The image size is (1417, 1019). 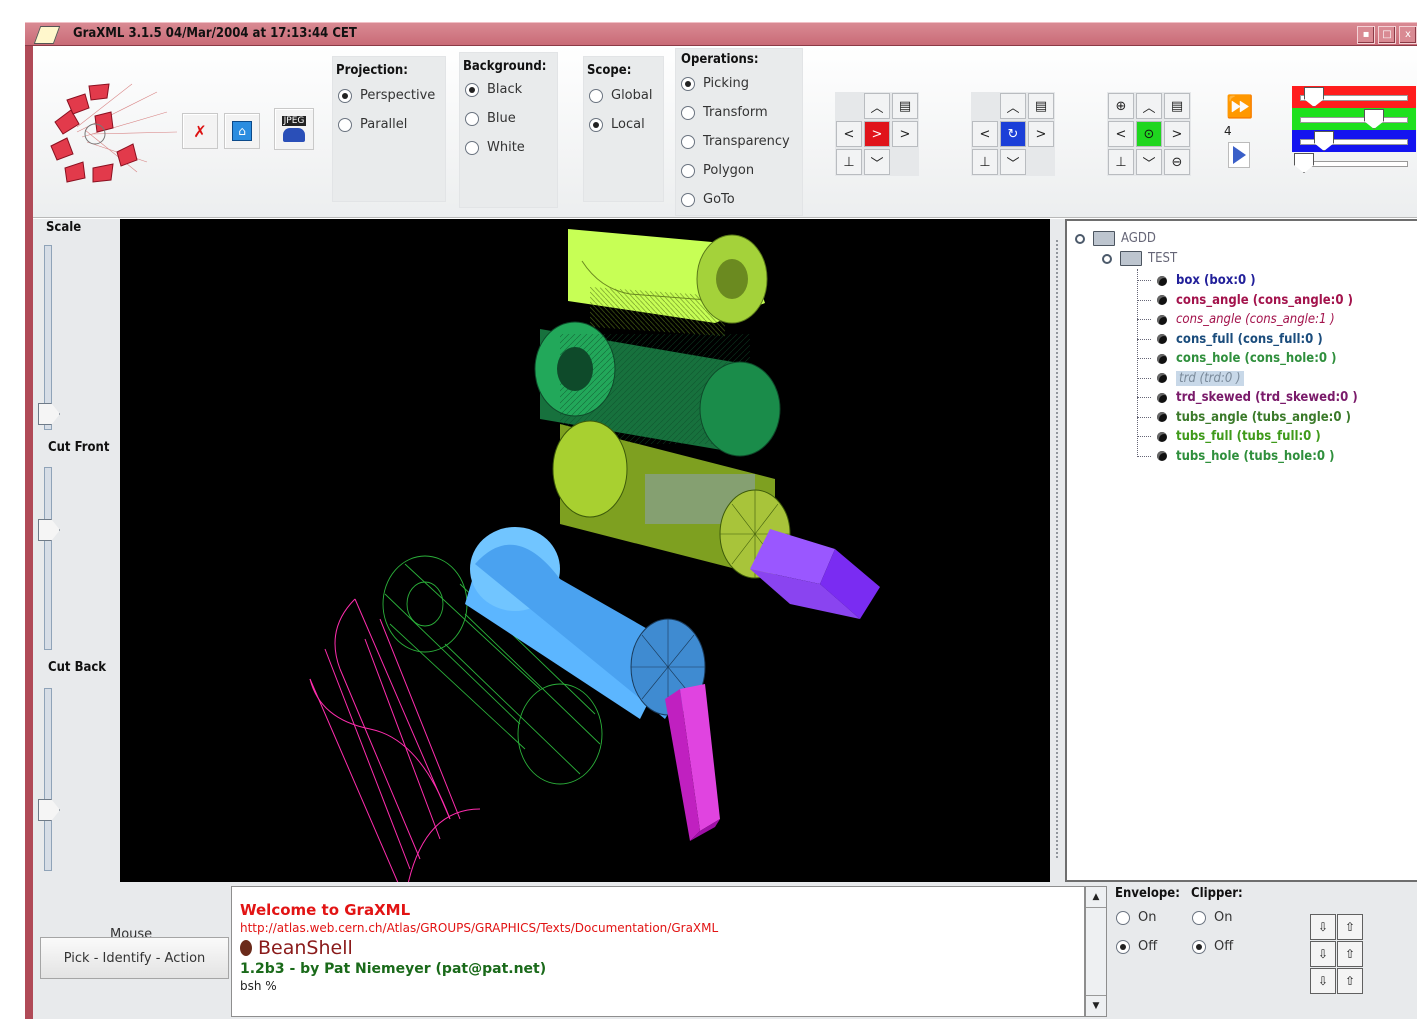 I want to click on radio-clipper-off: Off, so click(x=1212, y=946).